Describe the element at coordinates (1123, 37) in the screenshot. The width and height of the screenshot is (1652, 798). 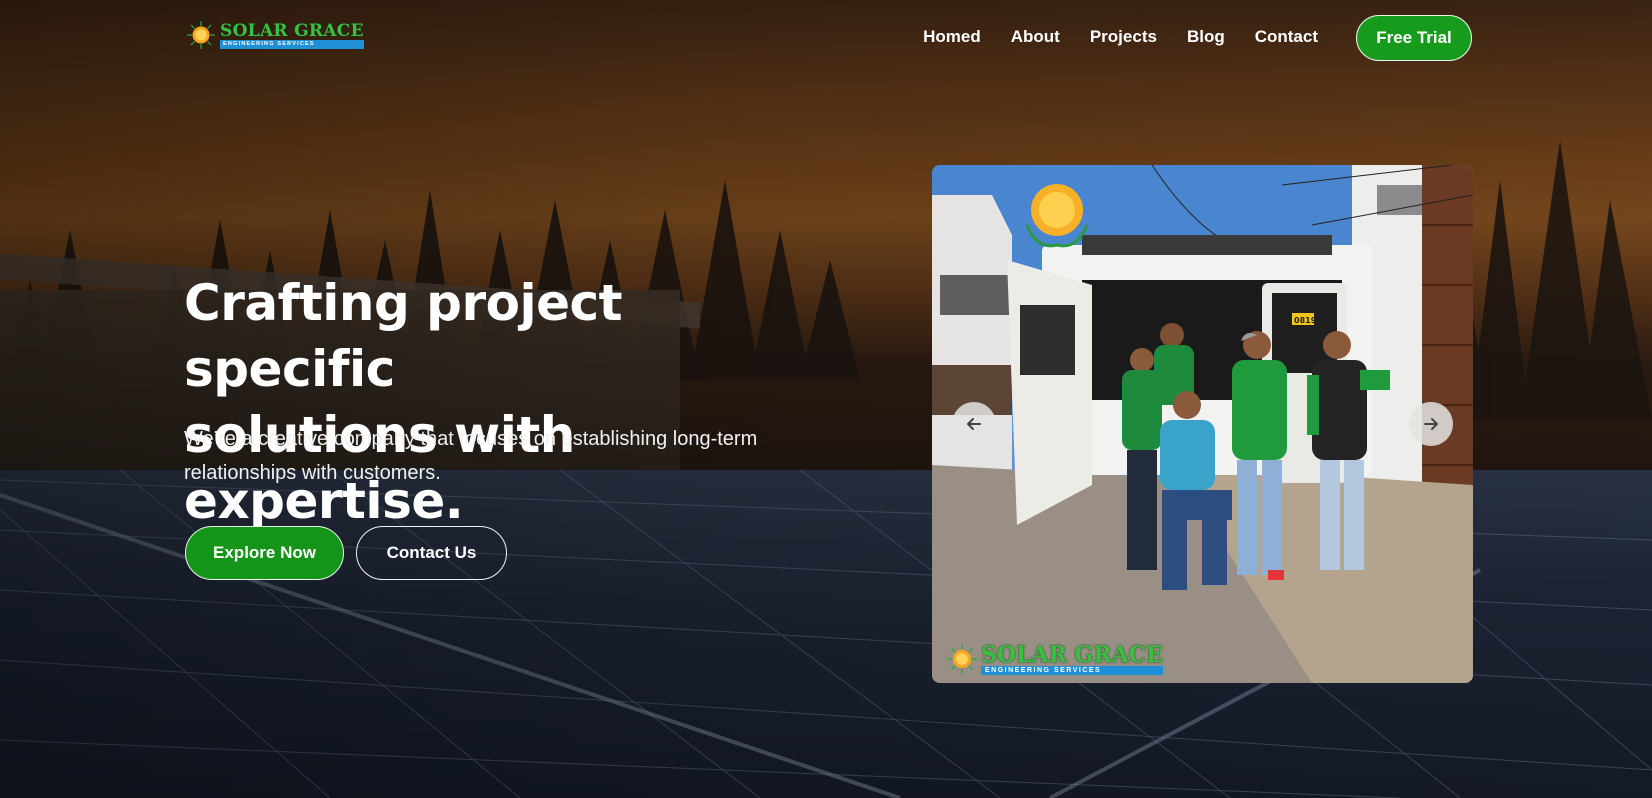
I see `nav-item-projects: Projects` at that location.